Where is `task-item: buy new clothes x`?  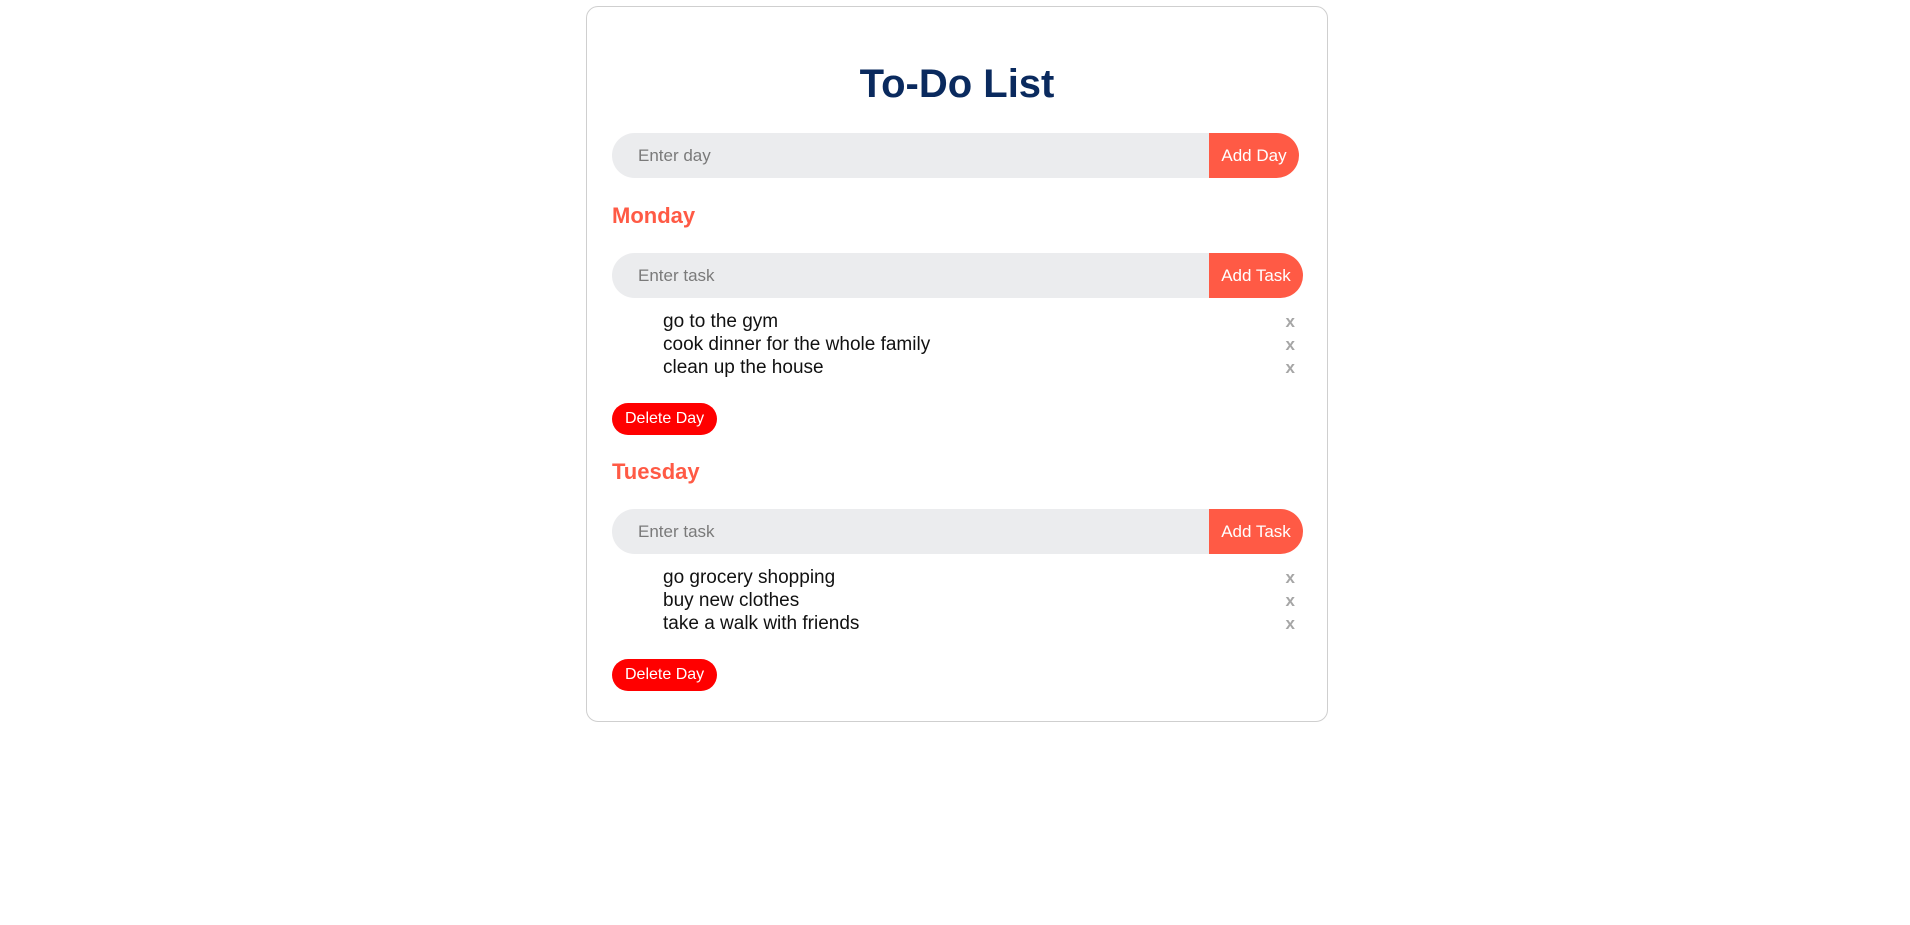
task-item: buy new clothes x is located at coordinates (979, 600).